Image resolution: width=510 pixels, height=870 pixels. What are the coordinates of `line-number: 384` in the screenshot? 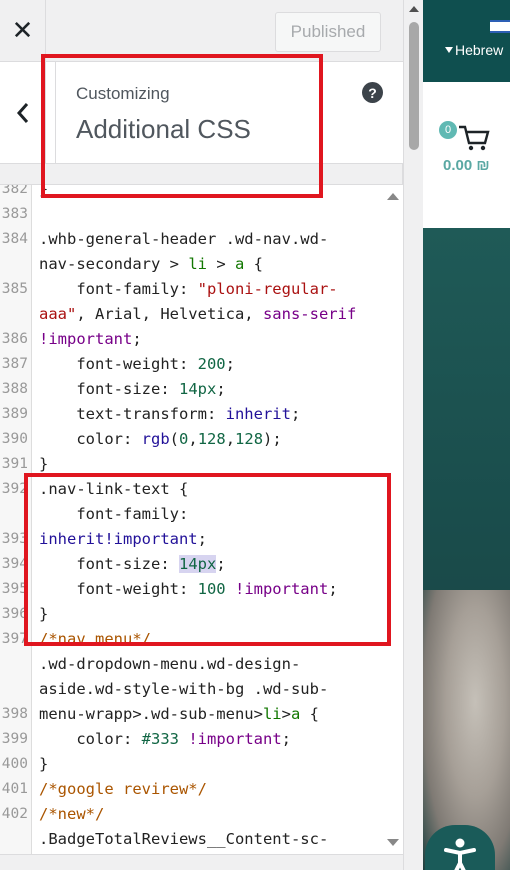 It's located at (14, 239).